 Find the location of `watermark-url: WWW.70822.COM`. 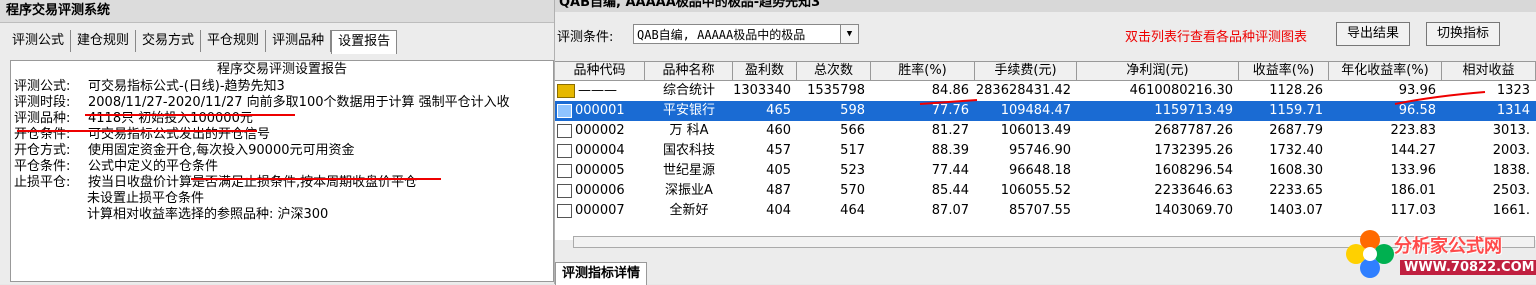

watermark-url: WWW.70822.COM is located at coordinates (1468, 267).